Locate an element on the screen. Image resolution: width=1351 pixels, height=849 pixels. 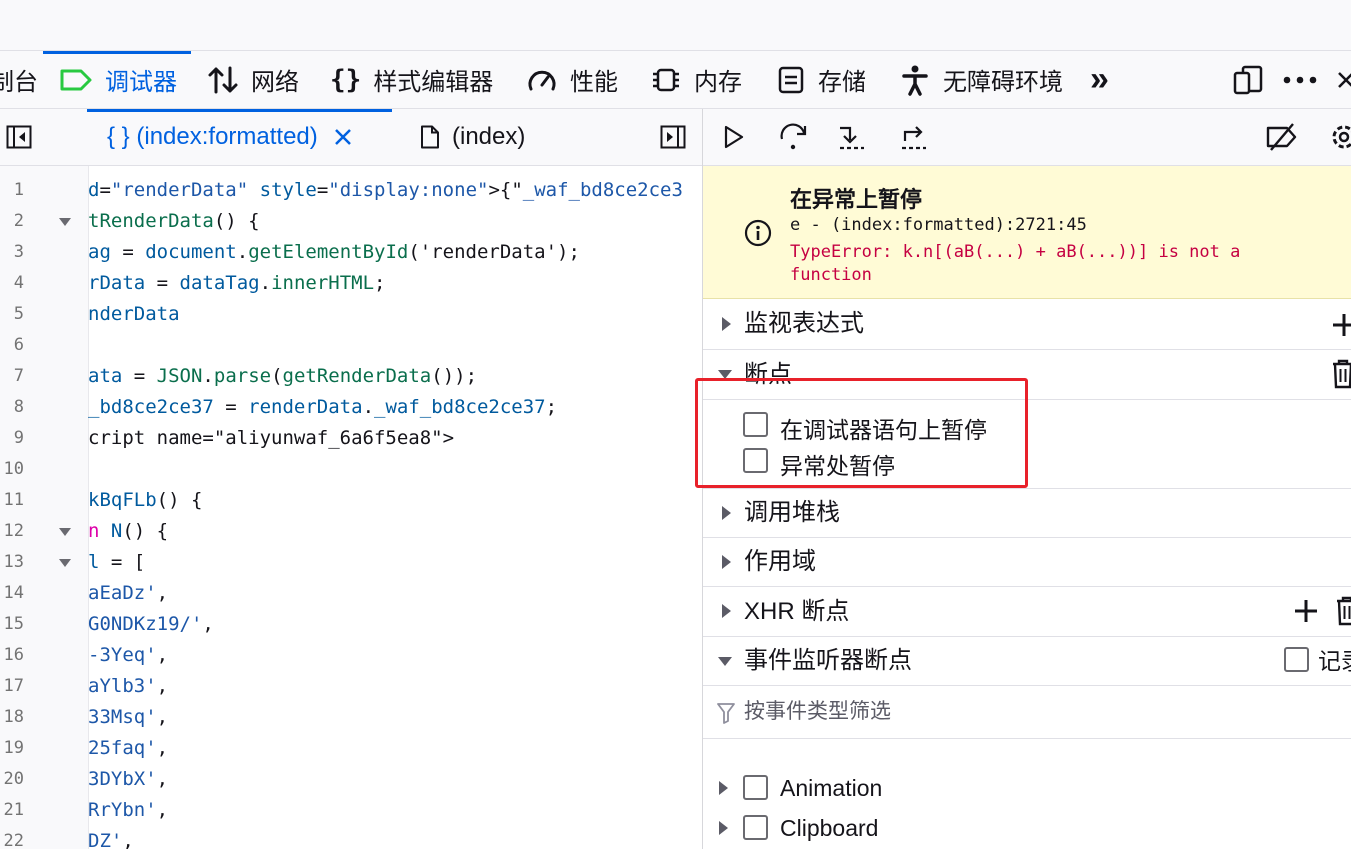
code-line: nderData is located at coordinates (395, 314).